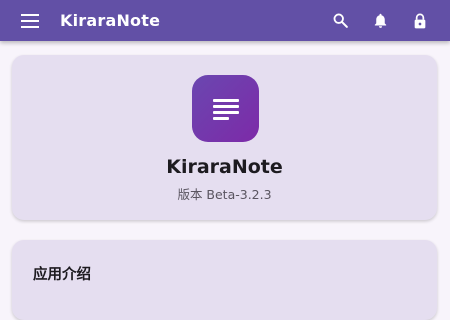 The height and width of the screenshot is (320, 450). Describe the element at coordinates (225, 20) in the screenshot. I see `app-bar: KiraraNote` at that location.